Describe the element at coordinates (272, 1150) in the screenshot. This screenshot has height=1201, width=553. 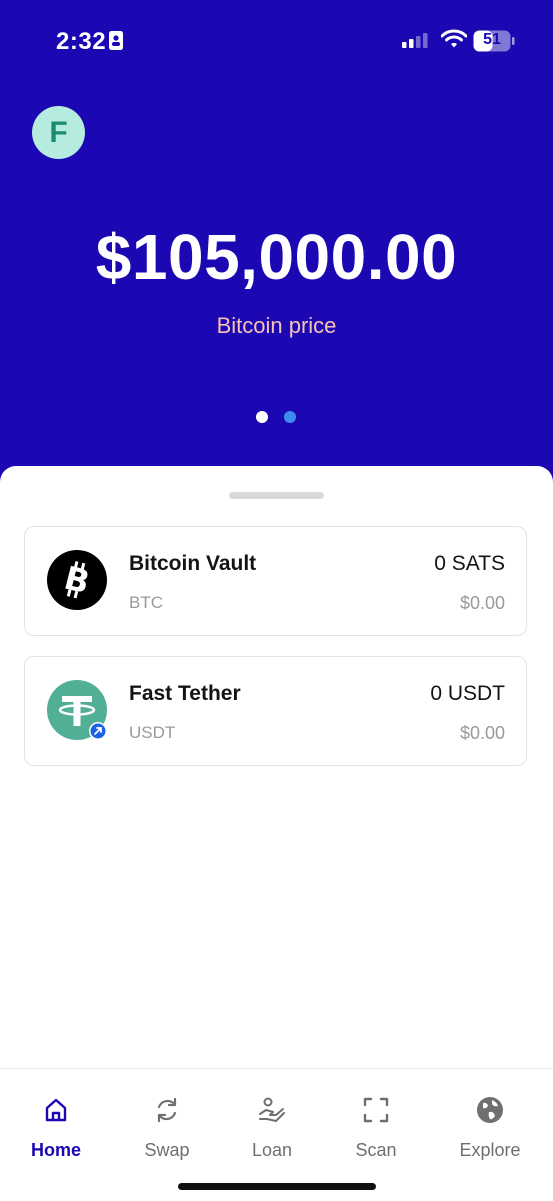
I see `tab-label-loan: Loan` at that location.